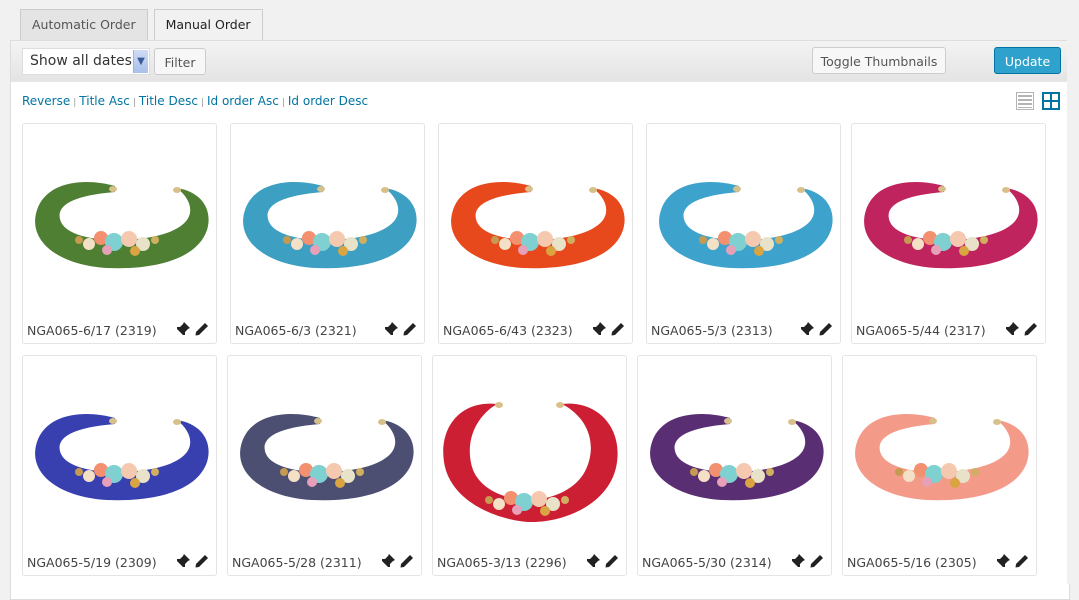 The height and width of the screenshot is (600, 1079). I want to click on sort-title-desc-link: Title Desc, so click(168, 101).